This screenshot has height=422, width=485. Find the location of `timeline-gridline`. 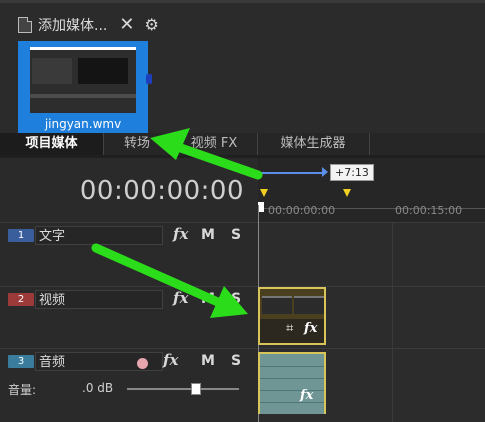

timeline-gridline is located at coordinates (392, 322).